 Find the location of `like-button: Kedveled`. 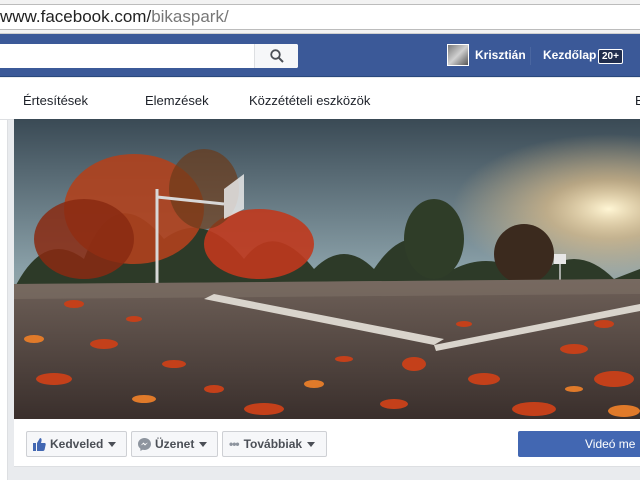

like-button: Kedveled is located at coordinates (76, 444).